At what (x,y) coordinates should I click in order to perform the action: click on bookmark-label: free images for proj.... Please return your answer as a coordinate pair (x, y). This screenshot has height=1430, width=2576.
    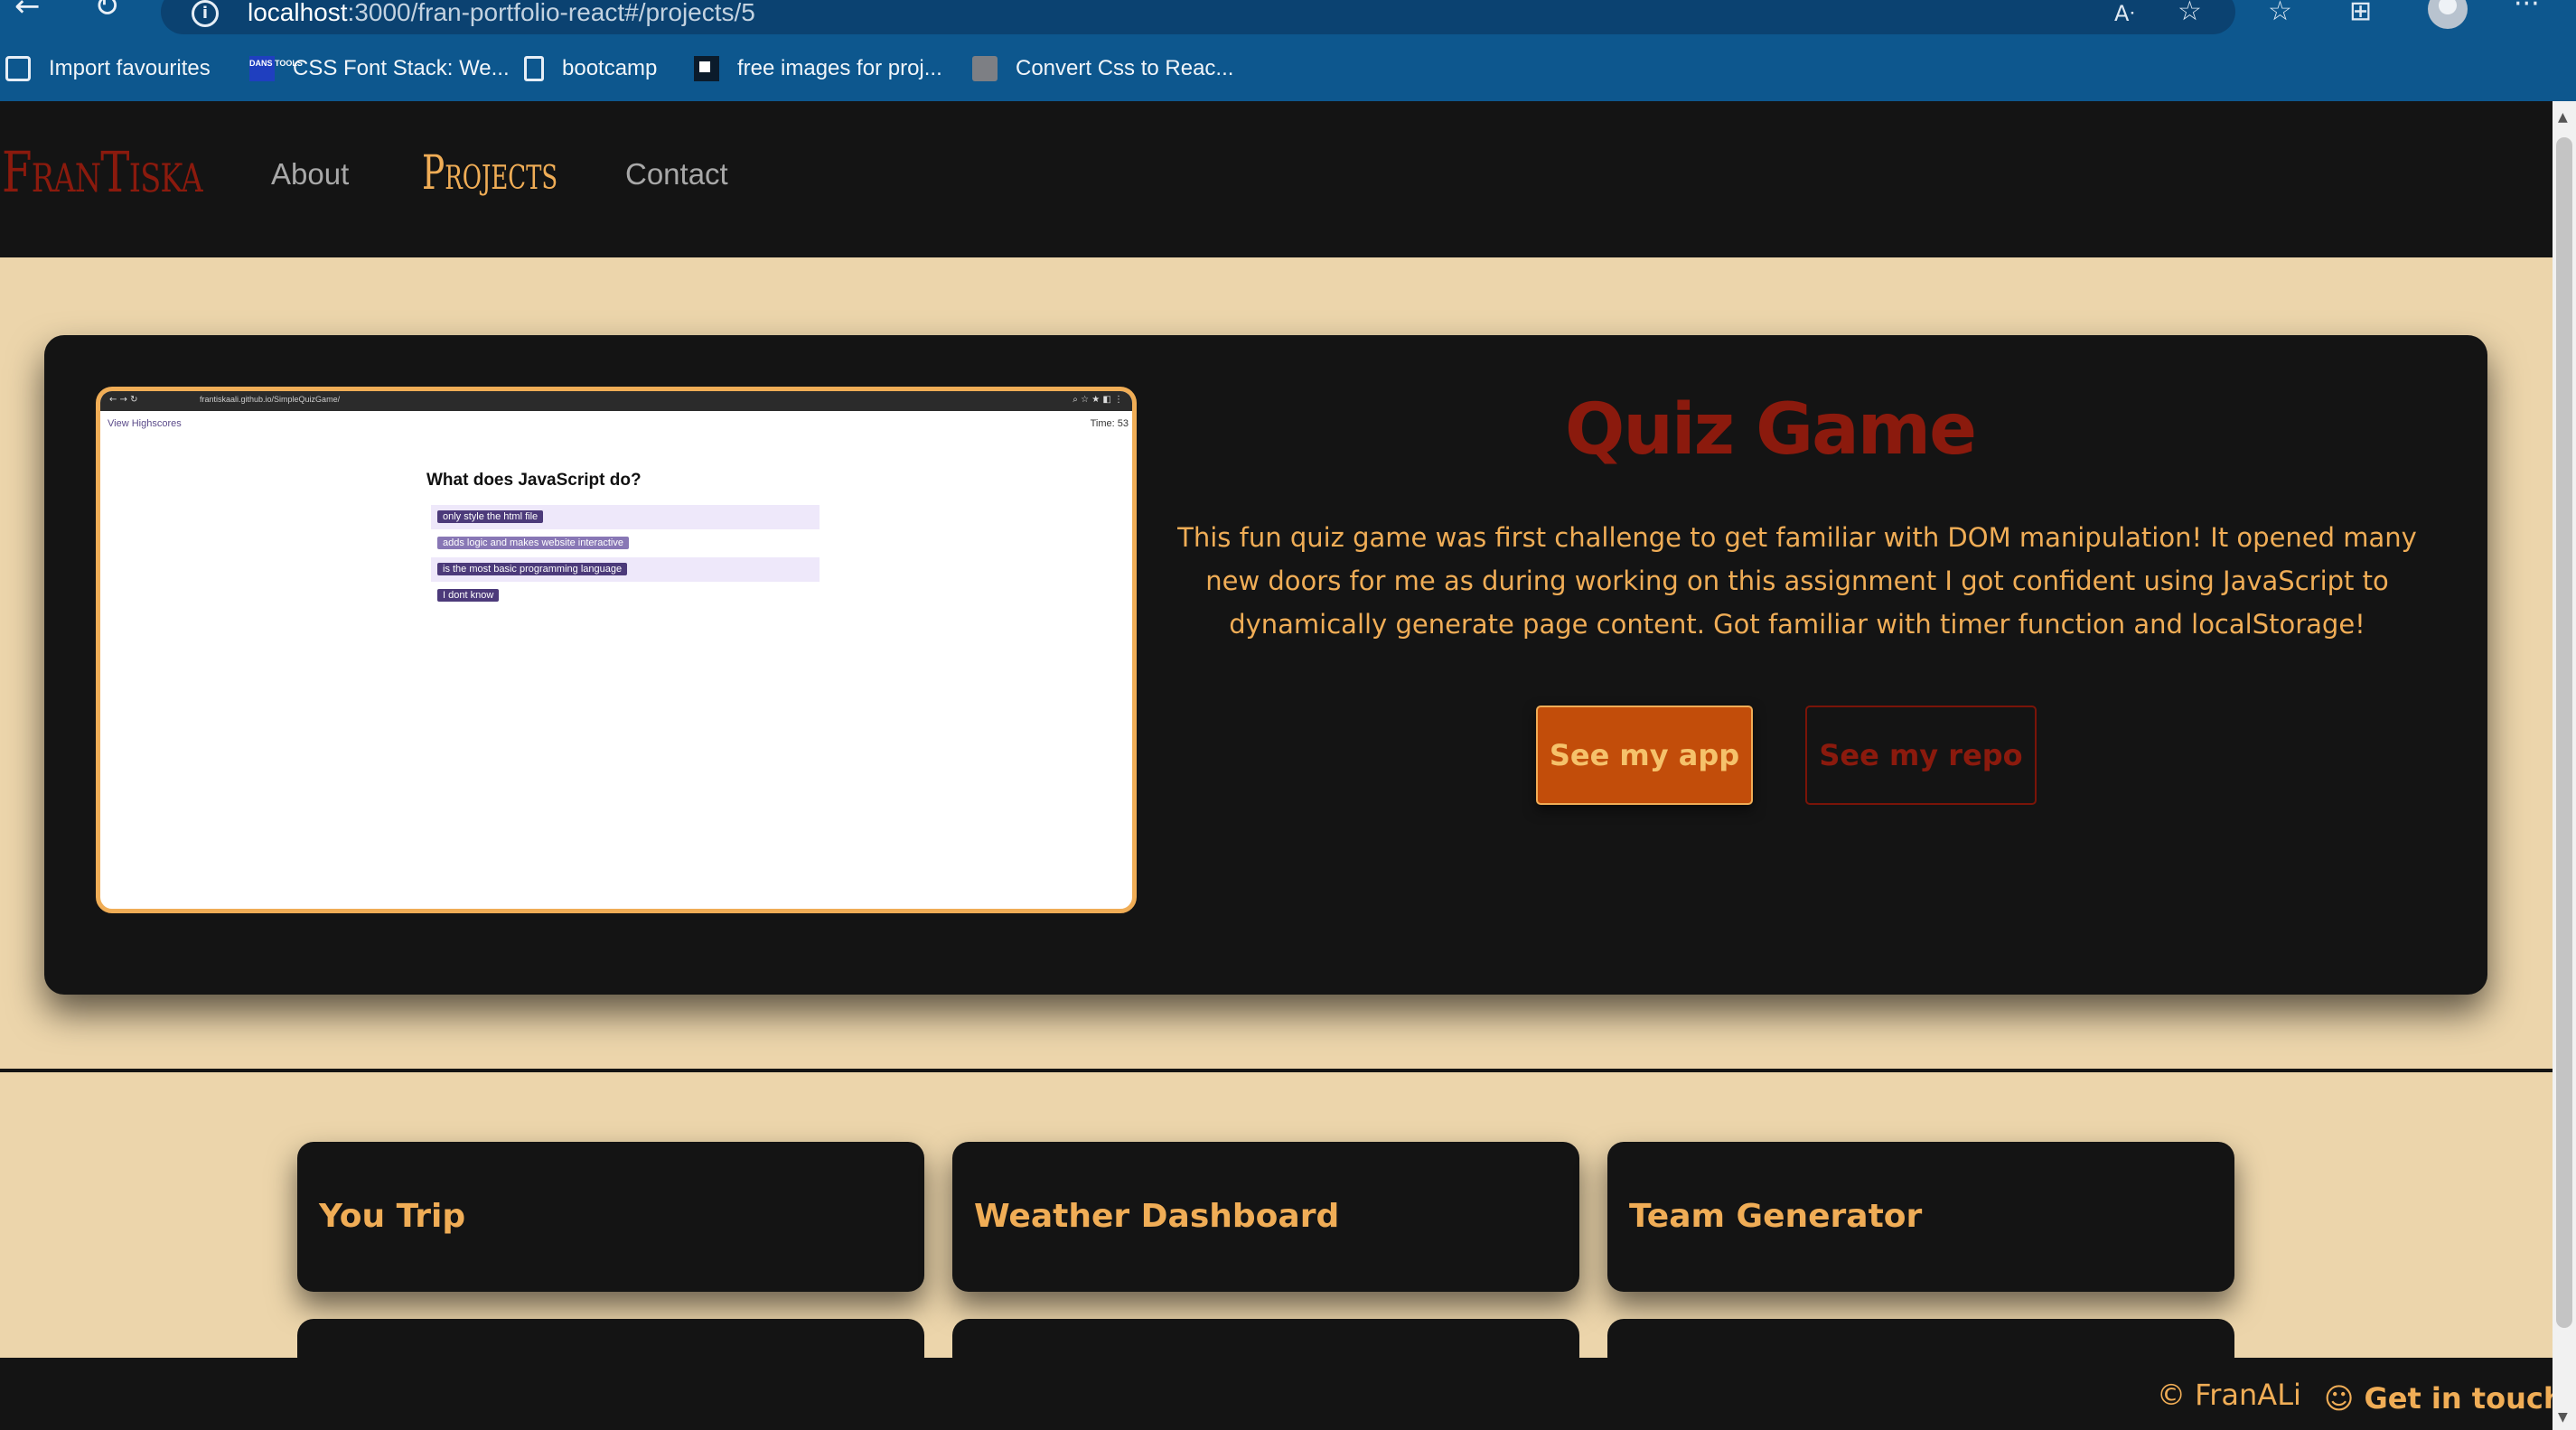
    Looking at the image, I should click on (839, 68).